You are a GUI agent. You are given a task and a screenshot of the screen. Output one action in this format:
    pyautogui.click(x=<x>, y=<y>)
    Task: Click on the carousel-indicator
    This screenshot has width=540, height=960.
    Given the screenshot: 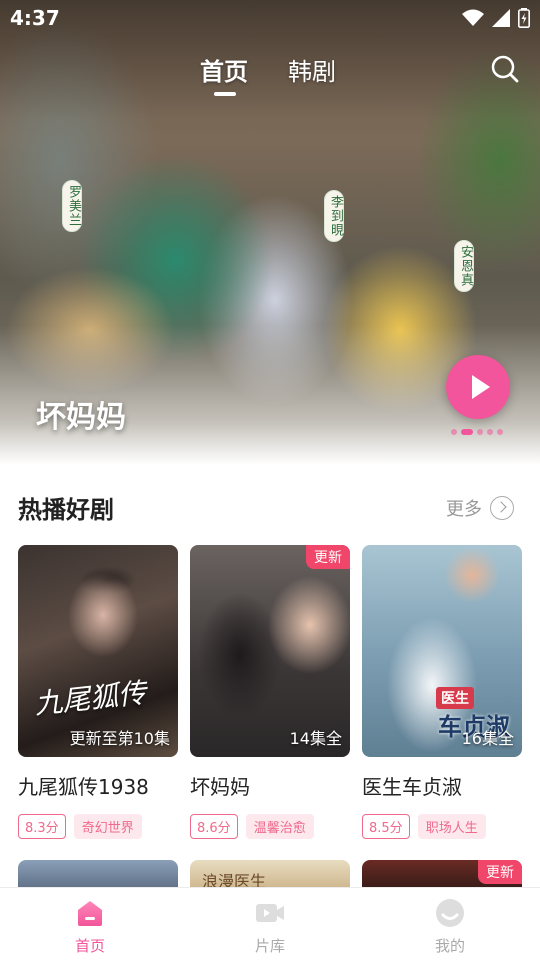 What is the action you would take?
    pyautogui.click(x=477, y=432)
    